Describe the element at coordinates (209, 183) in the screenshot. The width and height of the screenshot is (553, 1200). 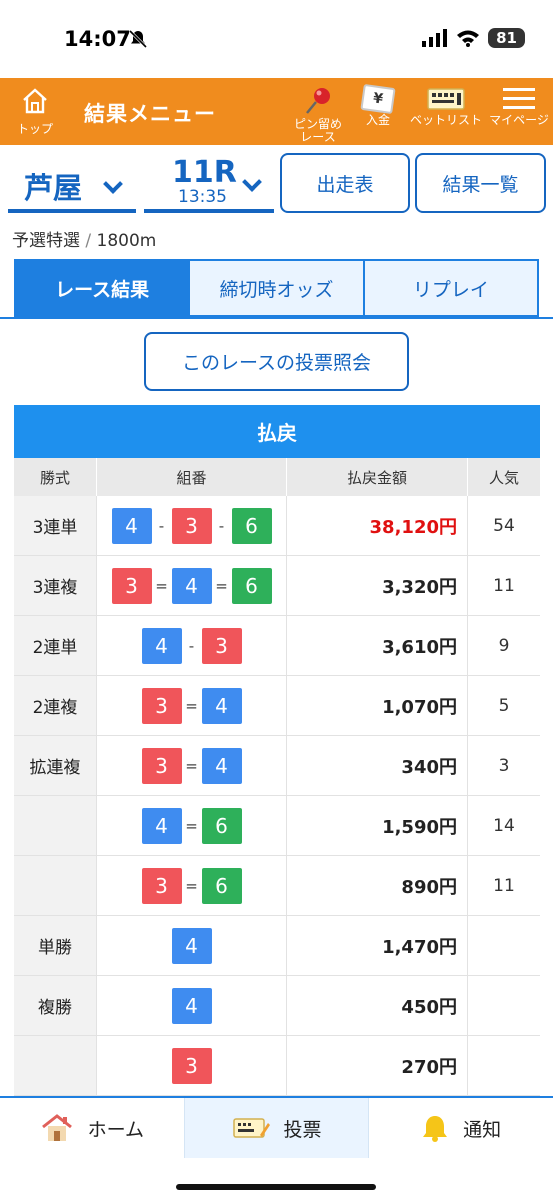
I see `race-dropdown: 11R 13:35` at that location.